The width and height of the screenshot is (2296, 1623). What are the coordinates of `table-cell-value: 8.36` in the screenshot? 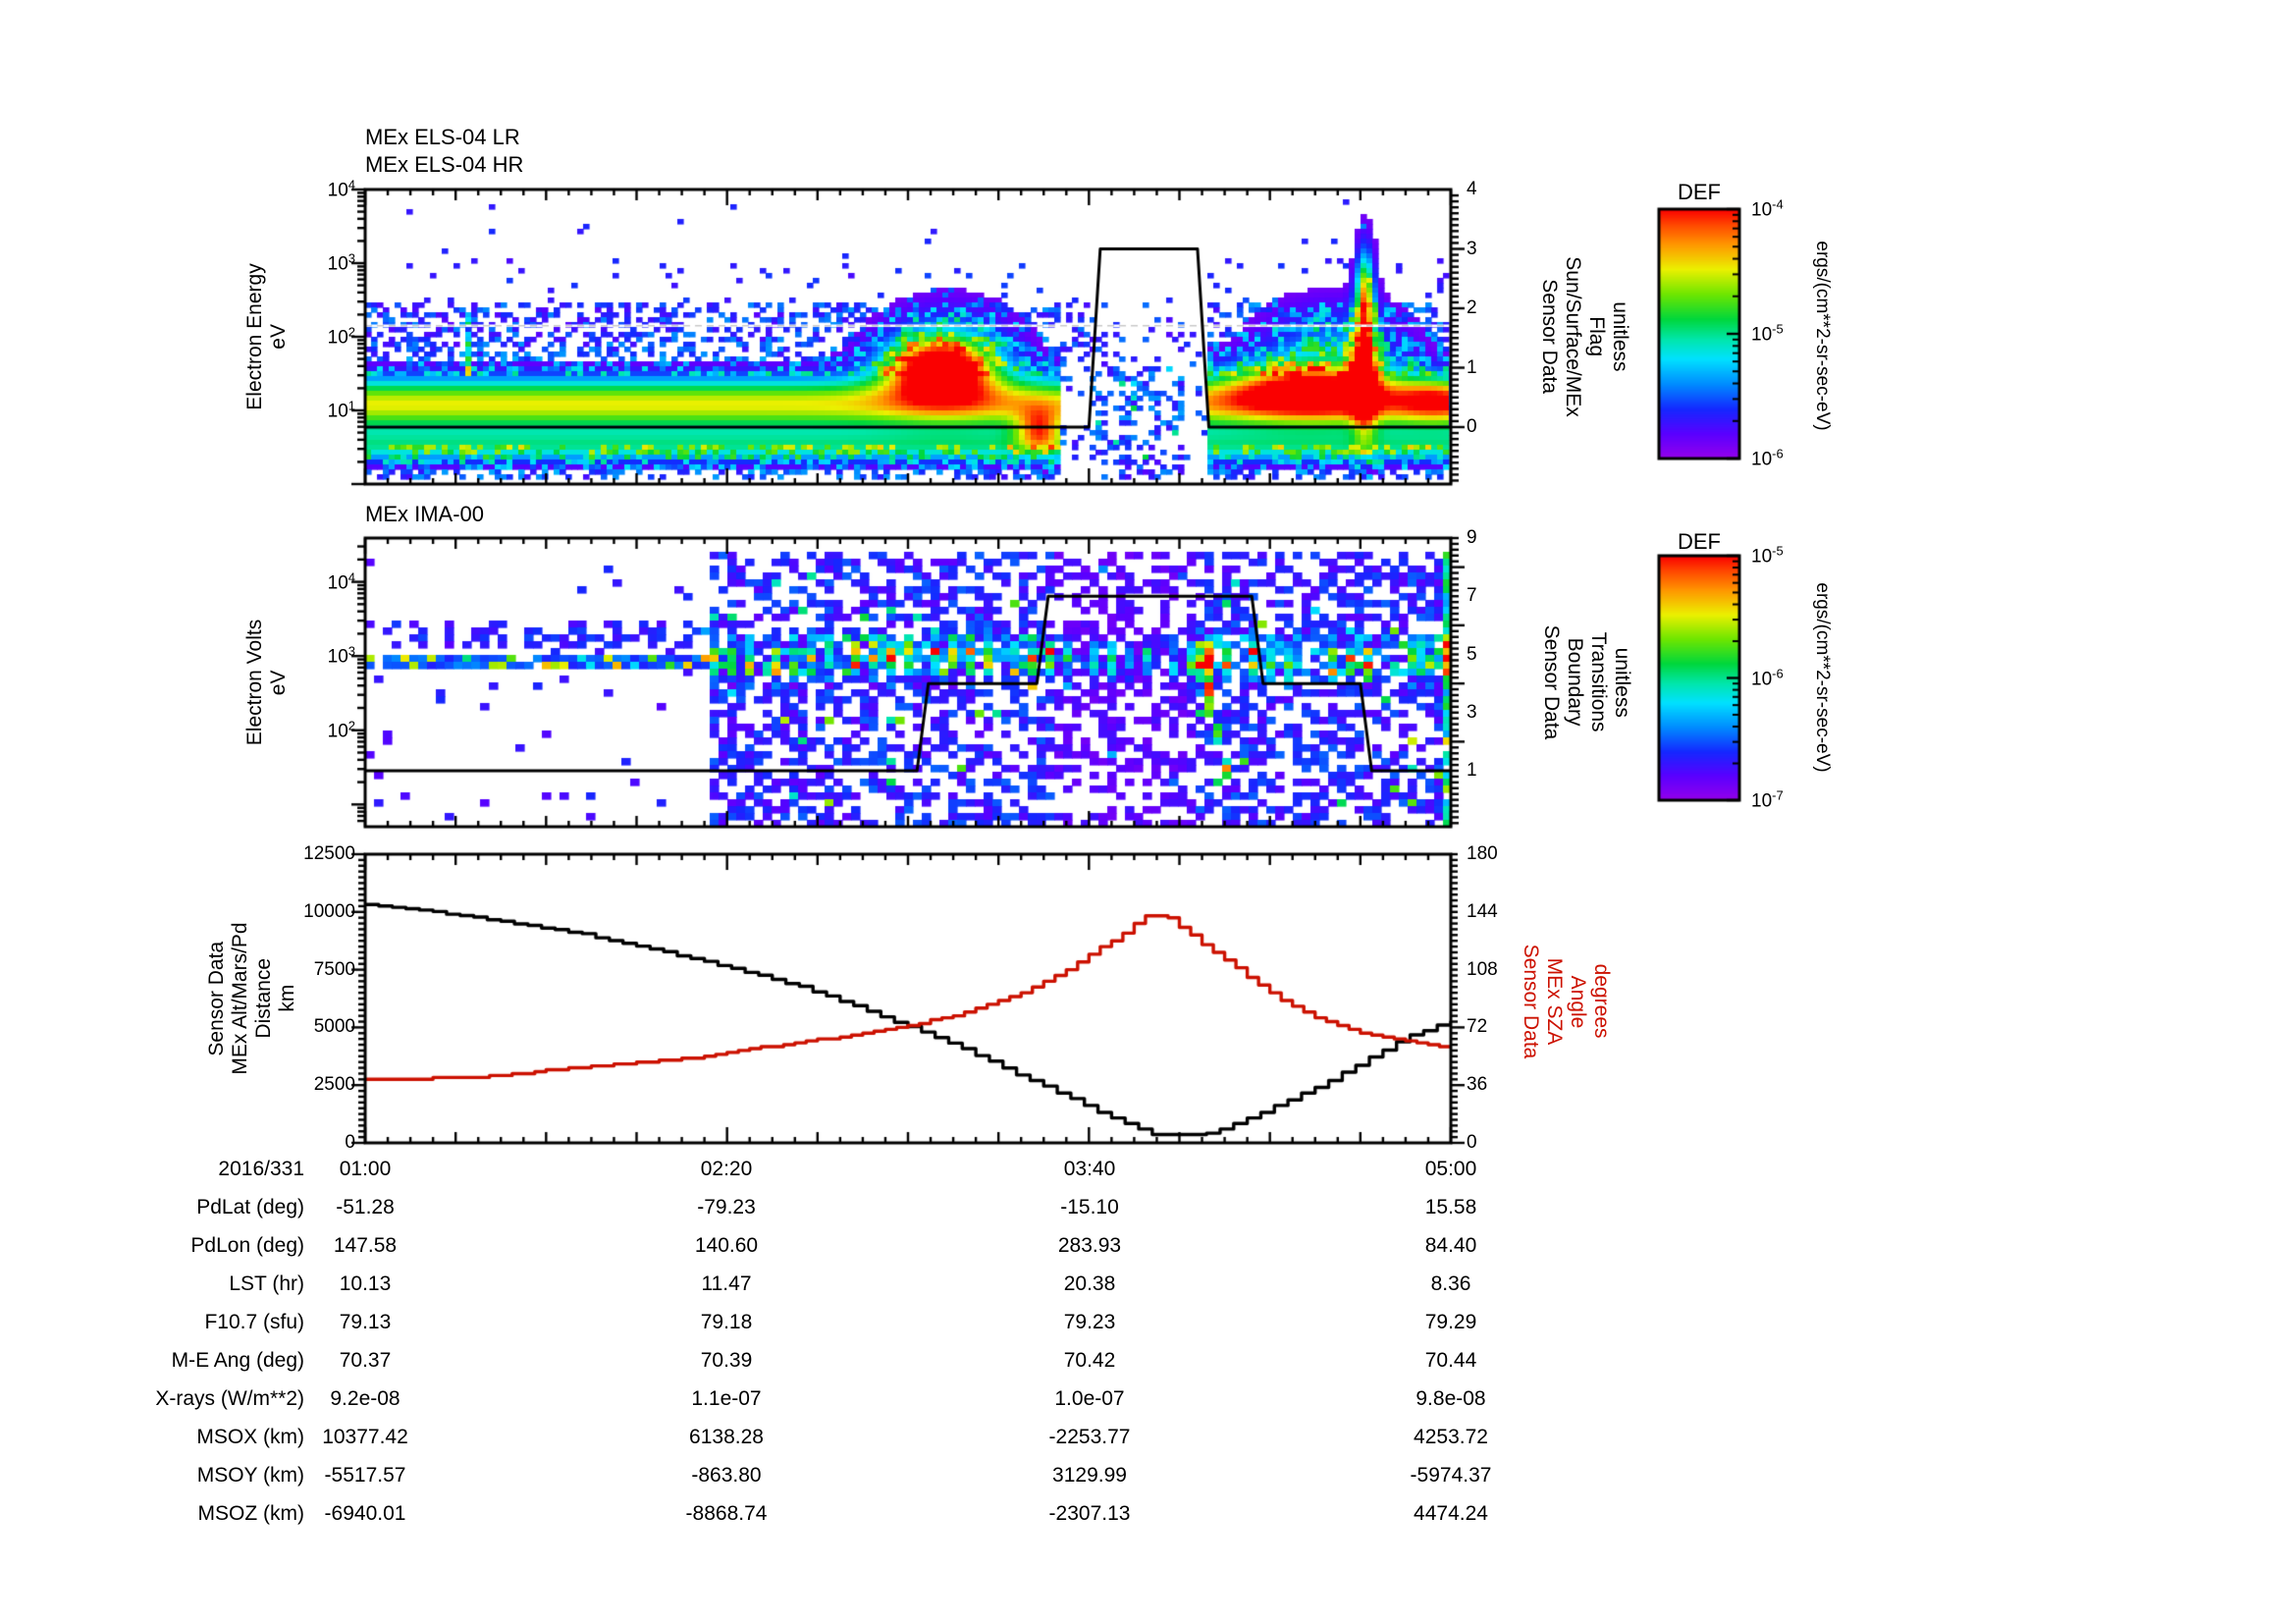 It's located at (1450, 1283).